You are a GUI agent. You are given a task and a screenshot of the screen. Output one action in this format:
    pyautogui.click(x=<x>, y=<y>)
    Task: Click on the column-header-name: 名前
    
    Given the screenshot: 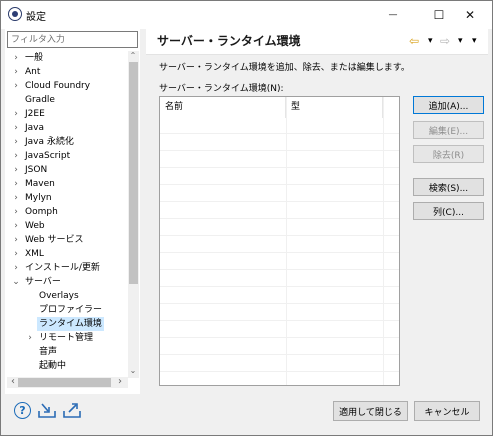 What is the action you would take?
    pyautogui.click(x=223, y=107)
    